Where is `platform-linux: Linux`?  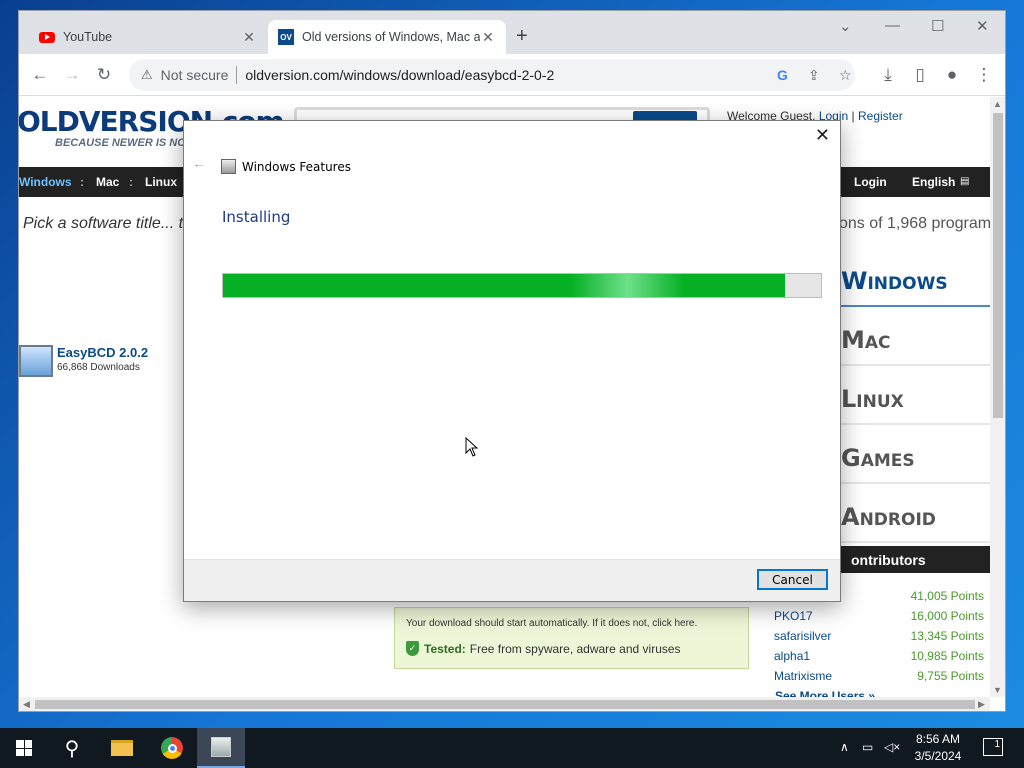 platform-linux: Linux is located at coordinates (913, 400).